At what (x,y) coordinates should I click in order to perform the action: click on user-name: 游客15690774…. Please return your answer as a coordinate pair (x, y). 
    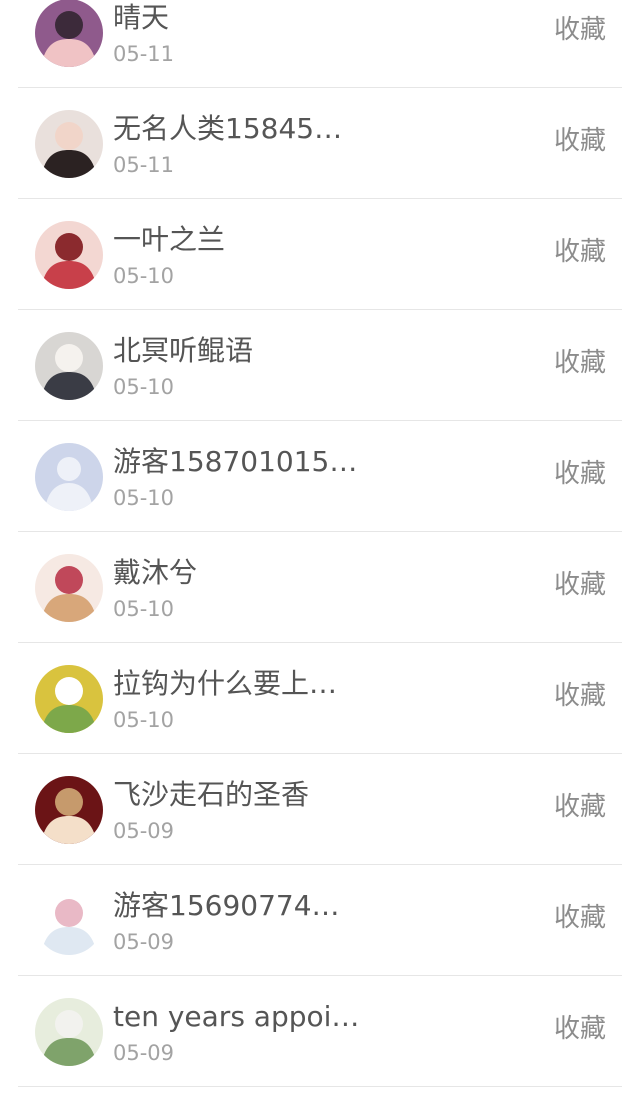
    Looking at the image, I should click on (226, 905).